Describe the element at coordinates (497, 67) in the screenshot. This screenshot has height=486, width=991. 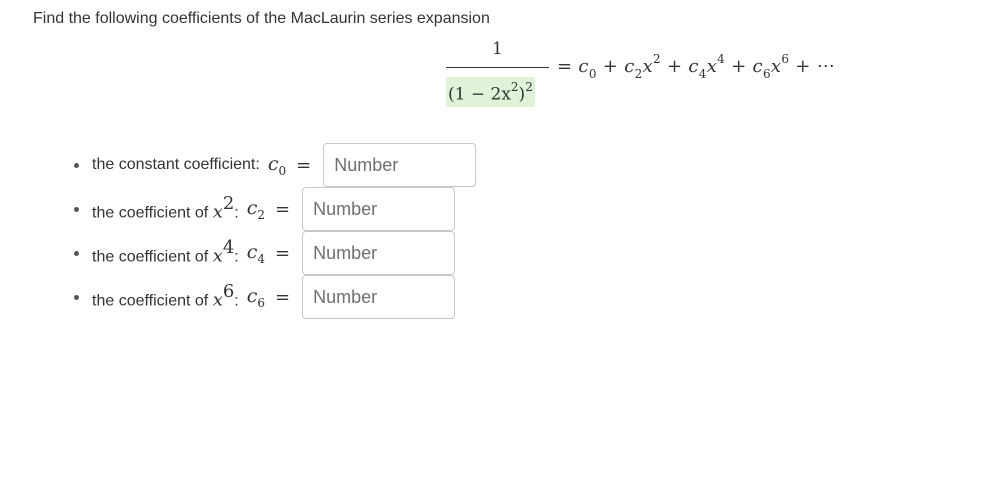
I see `fraction-bar` at that location.